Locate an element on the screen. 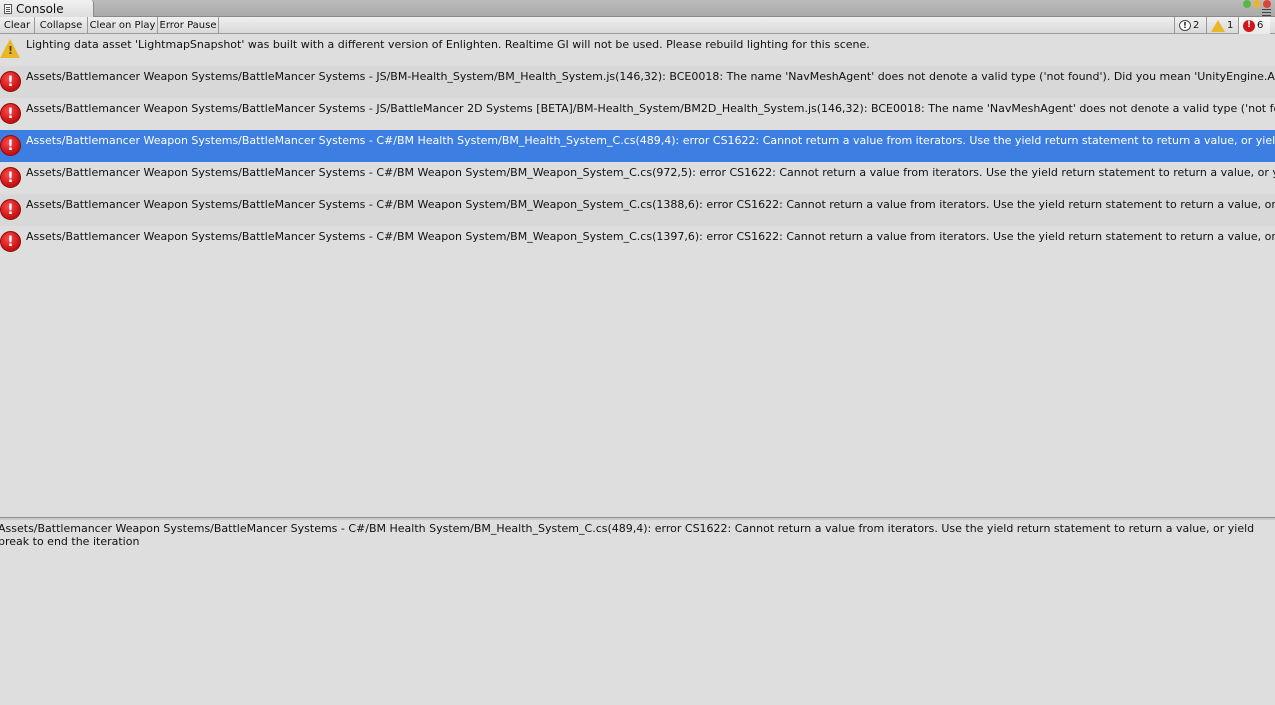 Image resolution: width=1275 pixels, height=705 pixels. clear-on-play-toggle: Clear on Play is located at coordinates (123, 25).